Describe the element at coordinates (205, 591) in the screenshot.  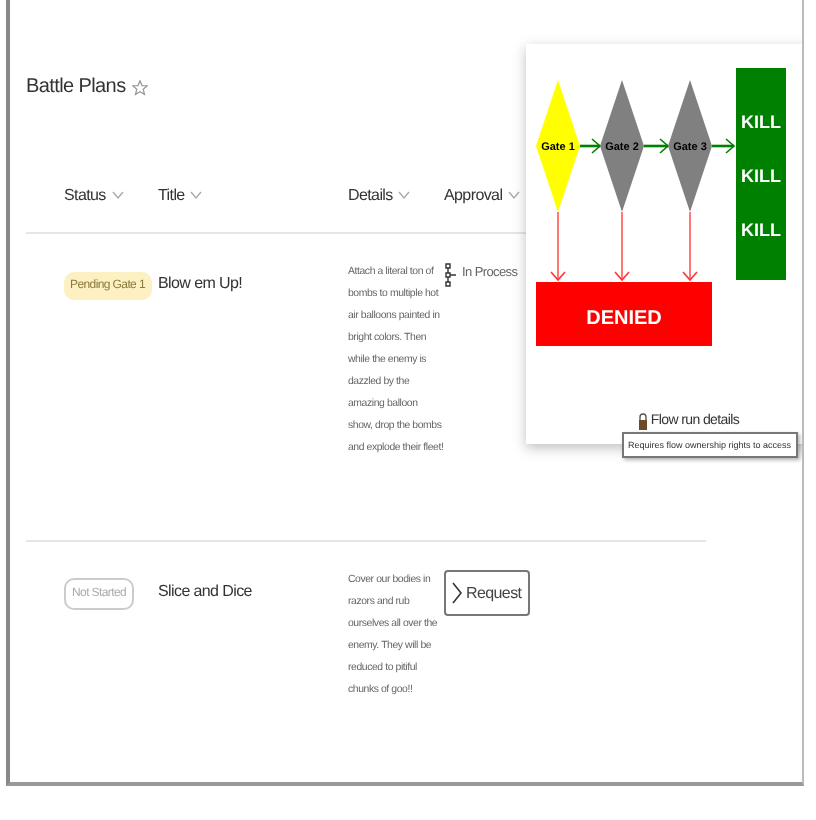
I see `title-text: Slice and Dice` at that location.